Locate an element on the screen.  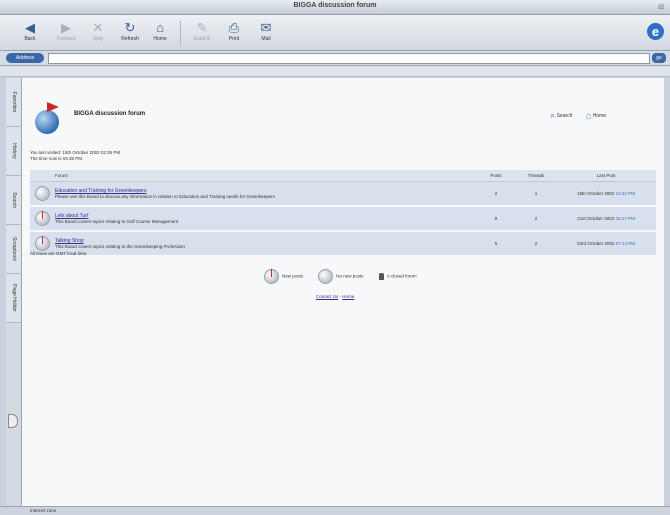
sidebar-tab-search: Search is located at coordinates (13, 200).